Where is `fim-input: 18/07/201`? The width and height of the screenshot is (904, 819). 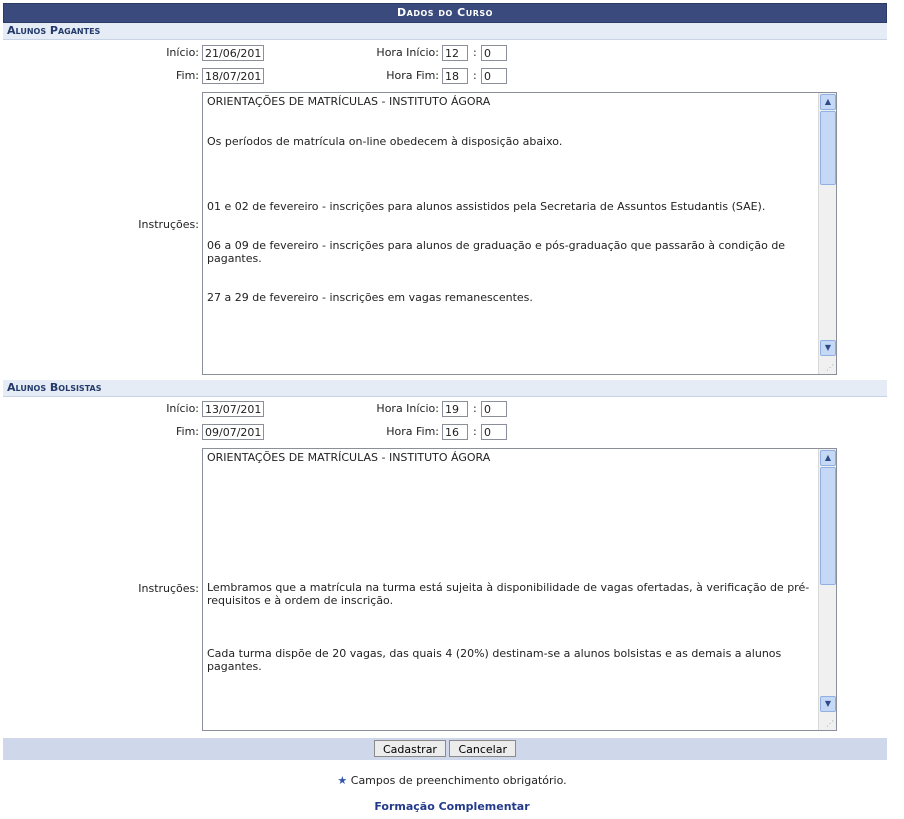
fim-input: 18/07/201 is located at coordinates (233, 76).